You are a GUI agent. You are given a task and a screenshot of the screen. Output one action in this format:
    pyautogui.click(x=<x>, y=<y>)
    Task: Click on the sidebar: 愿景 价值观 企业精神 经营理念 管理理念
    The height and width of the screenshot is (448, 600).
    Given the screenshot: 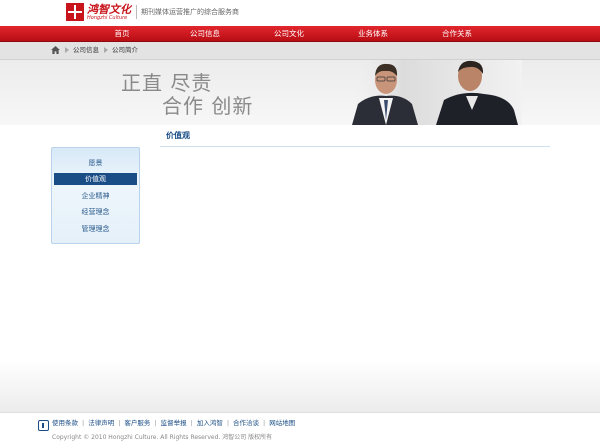 What is the action you would take?
    pyautogui.click(x=95, y=195)
    